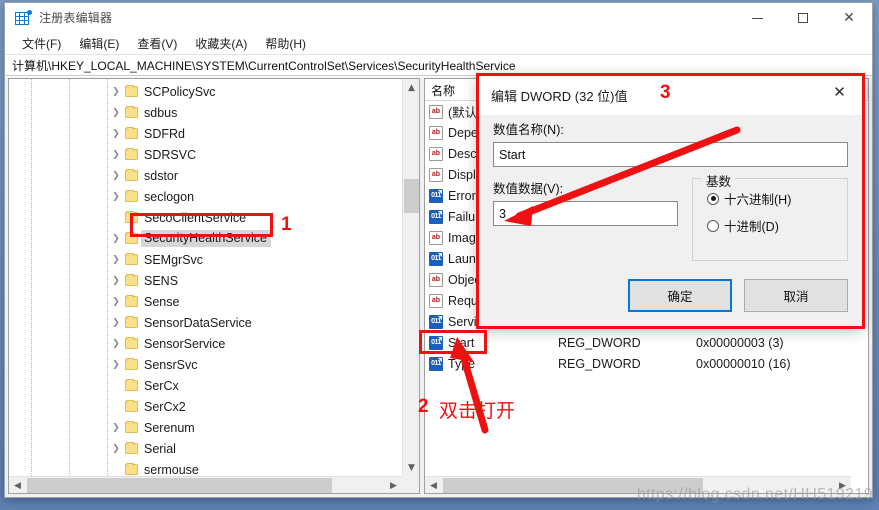 The width and height of the screenshot is (879, 510). What do you see at coordinates (285, 43) in the screenshot?
I see `menu-help: 帮助(H)` at bounding box center [285, 43].